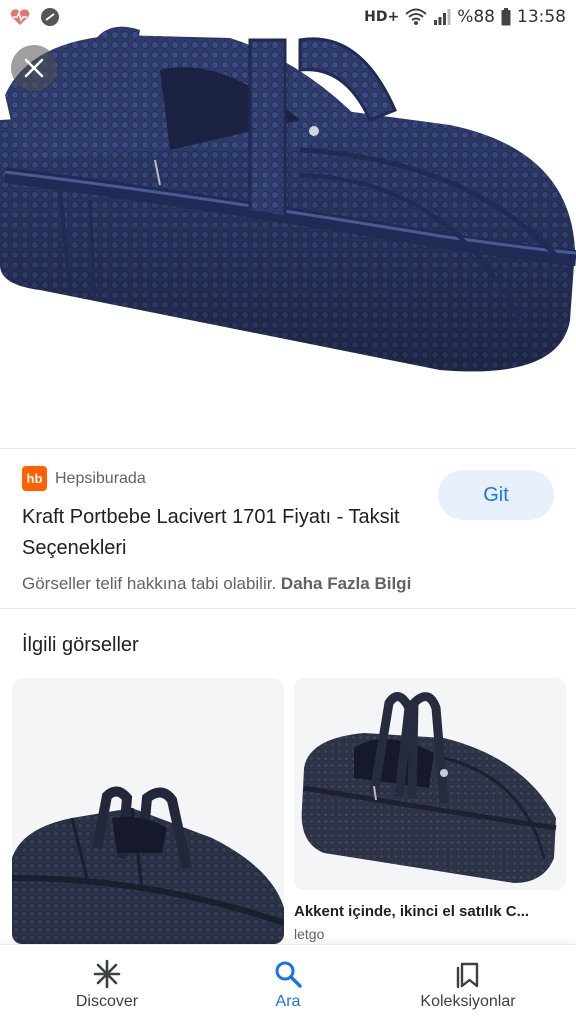 Image resolution: width=576 pixels, height=1024 pixels. I want to click on network-type: HD+, so click(382, 17).